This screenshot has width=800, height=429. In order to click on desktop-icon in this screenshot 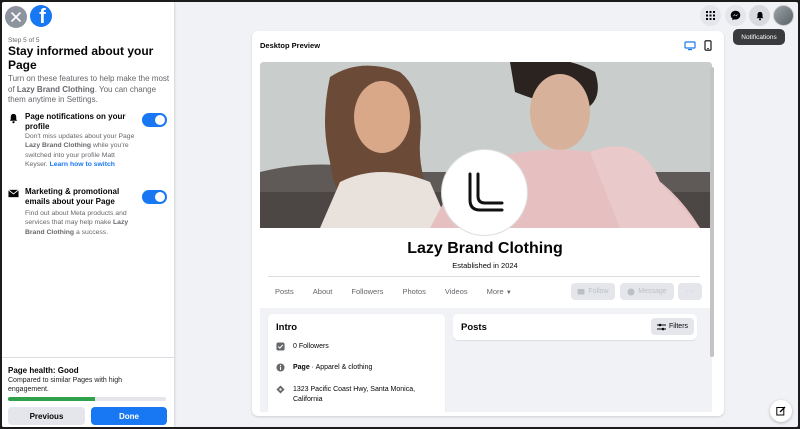, I will do `click(690, 45)`.